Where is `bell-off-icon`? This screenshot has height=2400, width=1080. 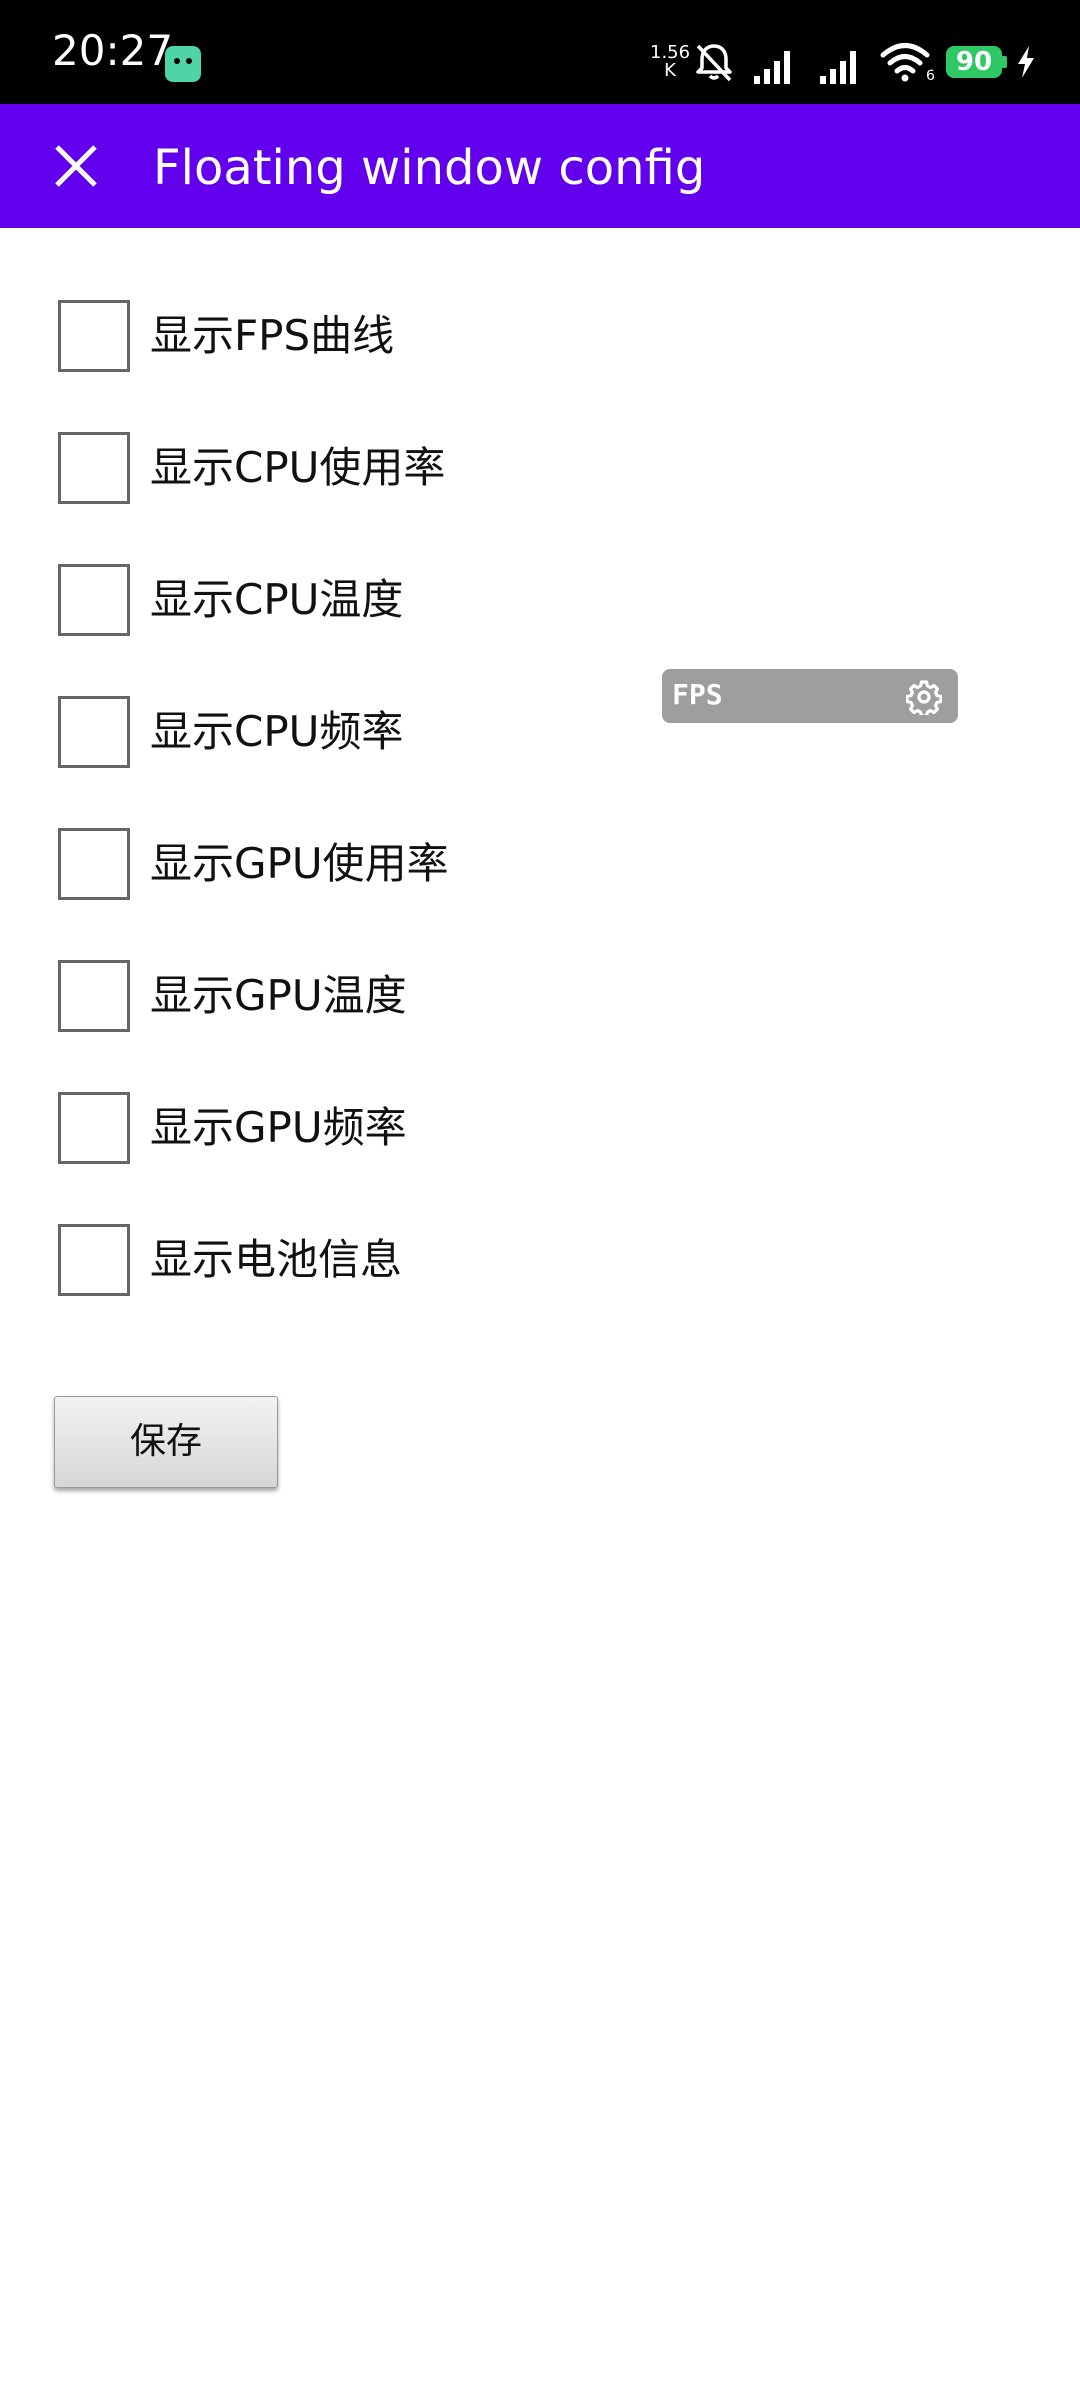 bell-off-icon is located at coordinates (714, 63).